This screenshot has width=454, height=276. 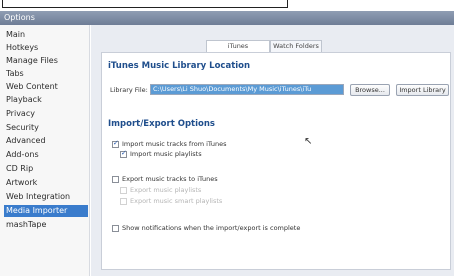 I want to click on sidebar-item-hotkeys: Hotkeys, so click(x=46, y=48).